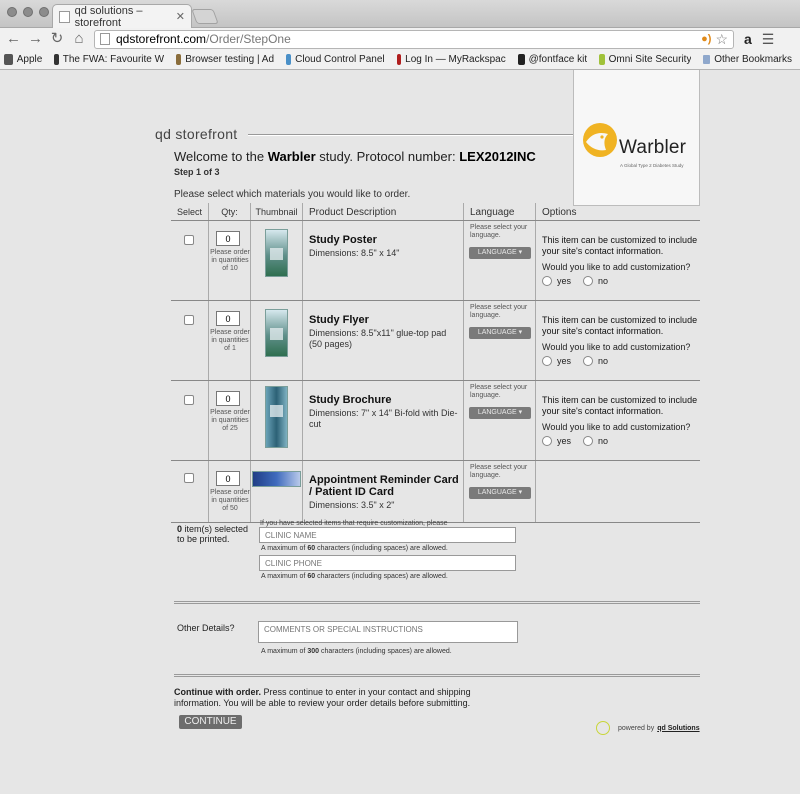 This screenshot has width=800, height=794. Describe the element at coordinates (13, 38) in the screenshot. I see `back-icon: ←` at that location.